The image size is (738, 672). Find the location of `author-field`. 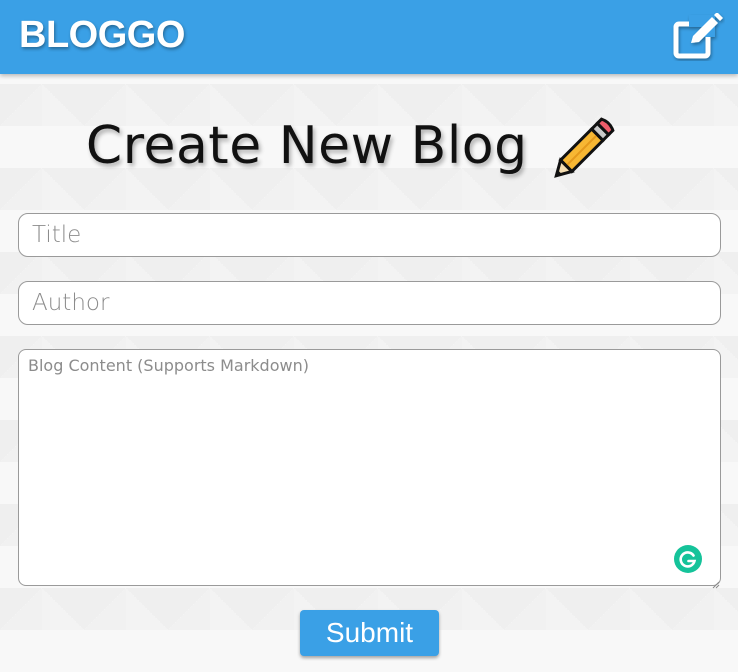

author-field is located at coordinates (369, 303).